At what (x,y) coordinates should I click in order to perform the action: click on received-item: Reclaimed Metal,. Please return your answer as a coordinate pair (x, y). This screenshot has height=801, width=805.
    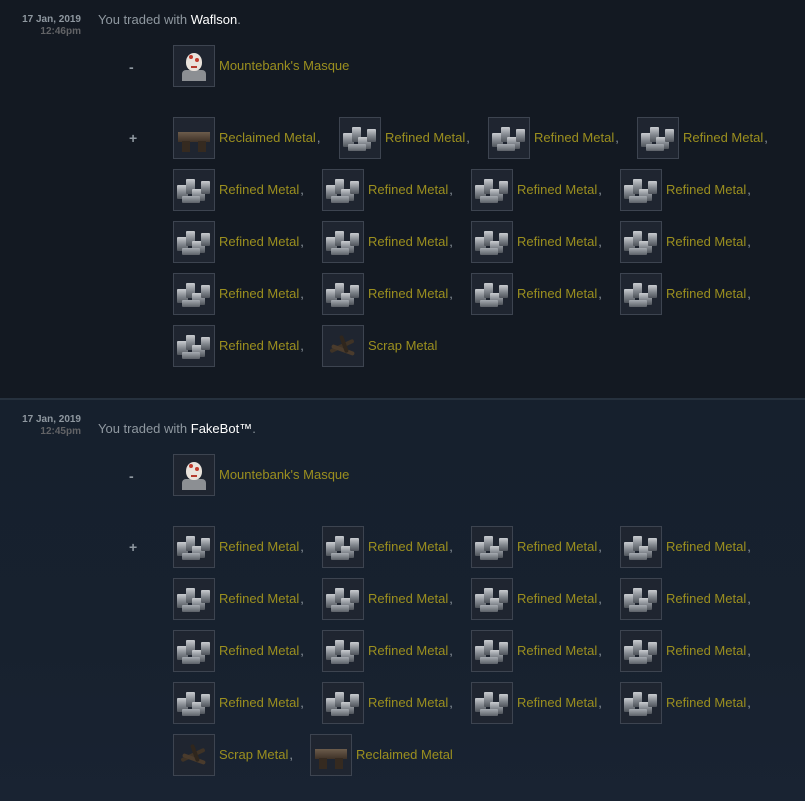
    Looking at the image, I should click on (246, 138).